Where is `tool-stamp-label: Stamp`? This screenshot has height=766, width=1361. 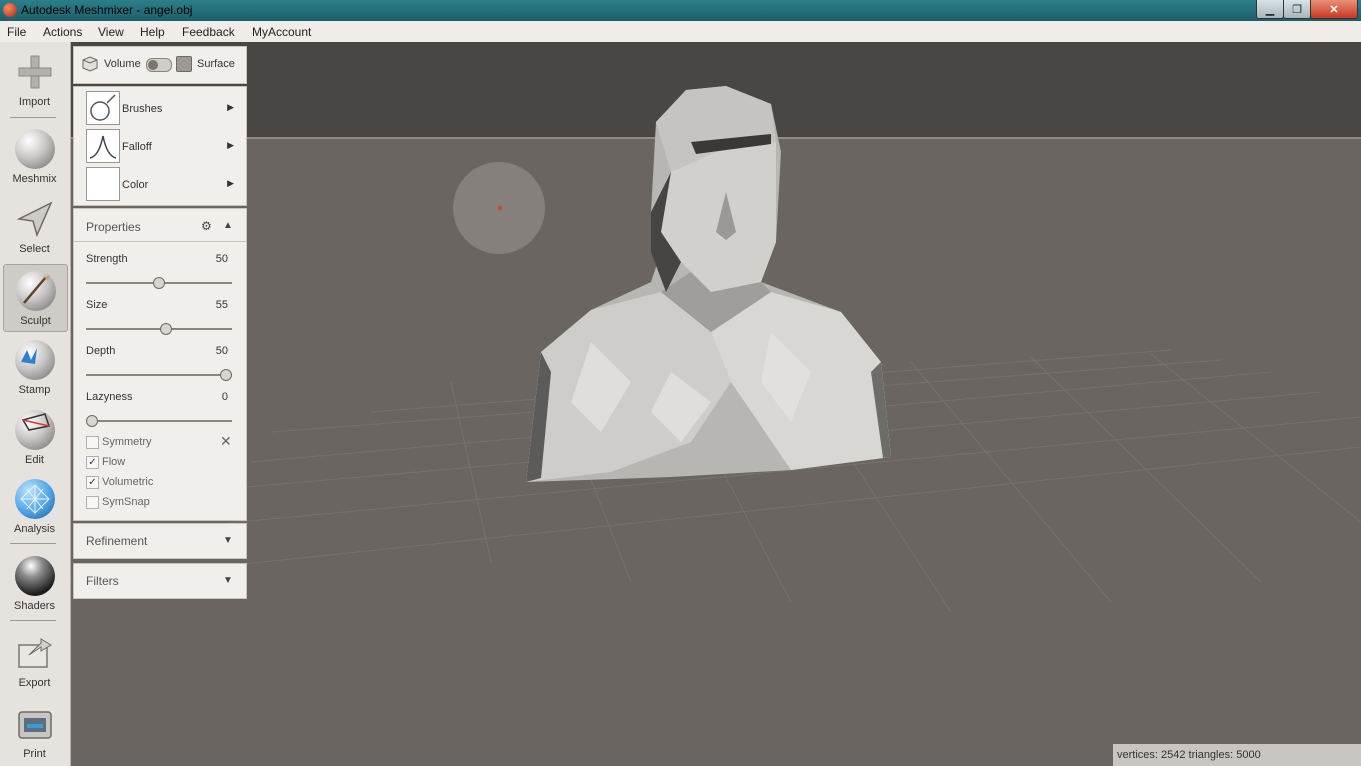
tool-stamp-label: Stamp is located at coordinates (34, 390).